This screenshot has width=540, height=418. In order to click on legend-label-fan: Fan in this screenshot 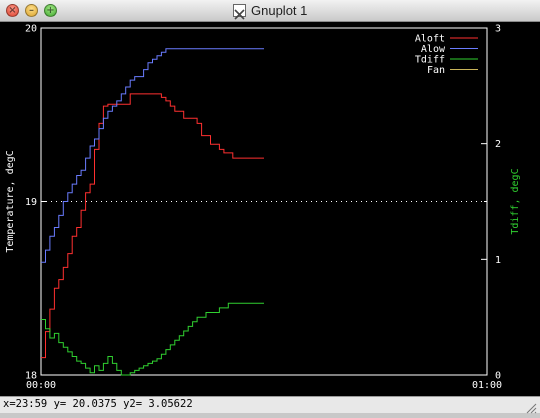, I will do `click(436, 70)`.